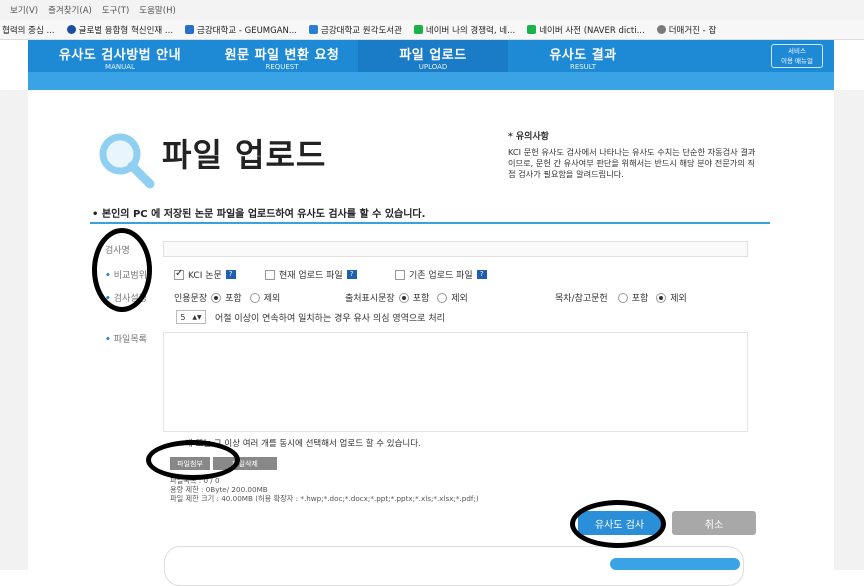 This screenshot has width=864, height=586. What do you see at coordinates (205, 274) in the screenshot?
I see `scope-kci-checkbox: KCI 논문 ?` at bounding box center [205, 274].